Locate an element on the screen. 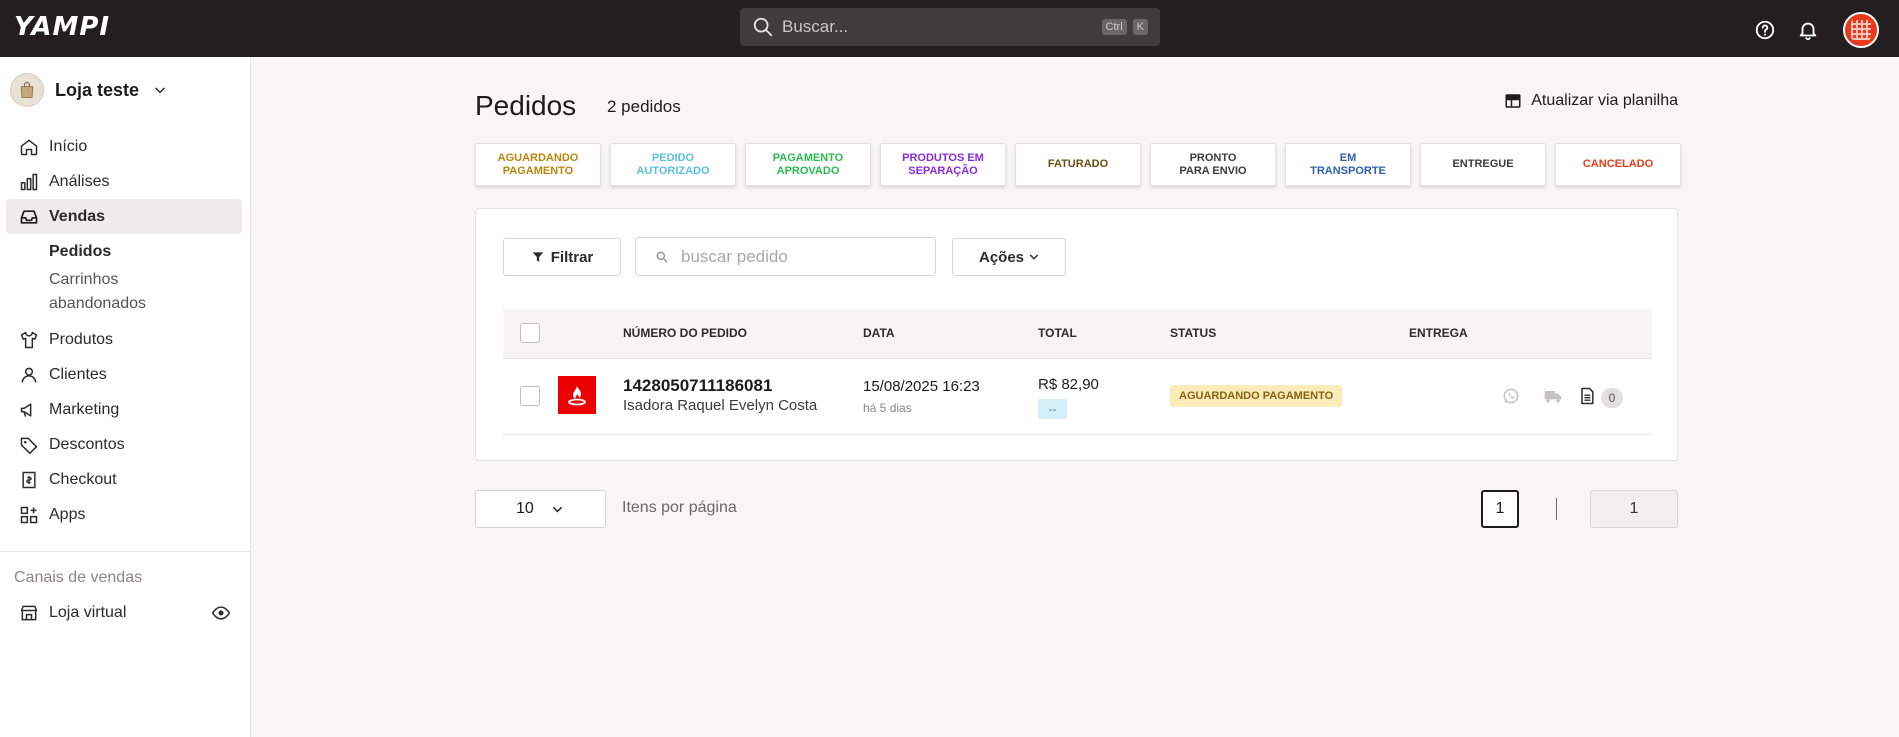 This screenshot has width=1899, height=737. order-search is located at coordinates (785, 256).